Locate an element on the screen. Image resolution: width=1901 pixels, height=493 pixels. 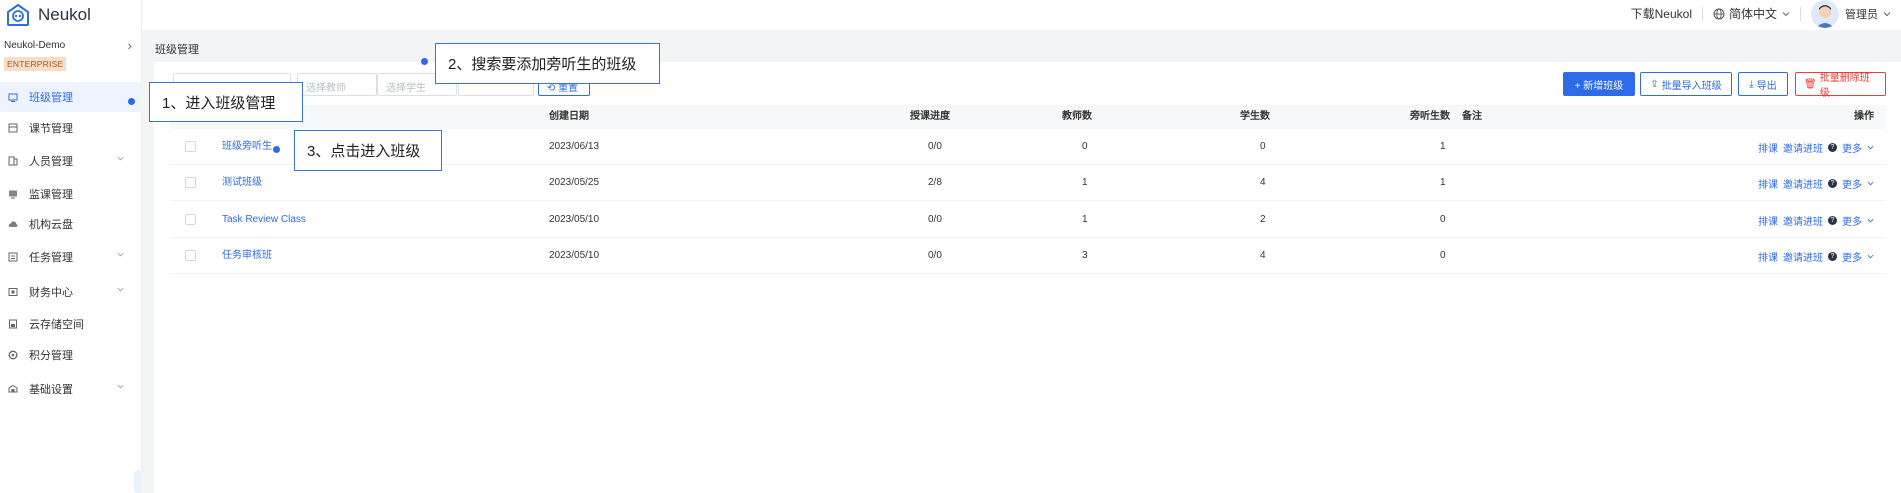
teacher-select: 选择教师 is located at coordinates (337, 84).